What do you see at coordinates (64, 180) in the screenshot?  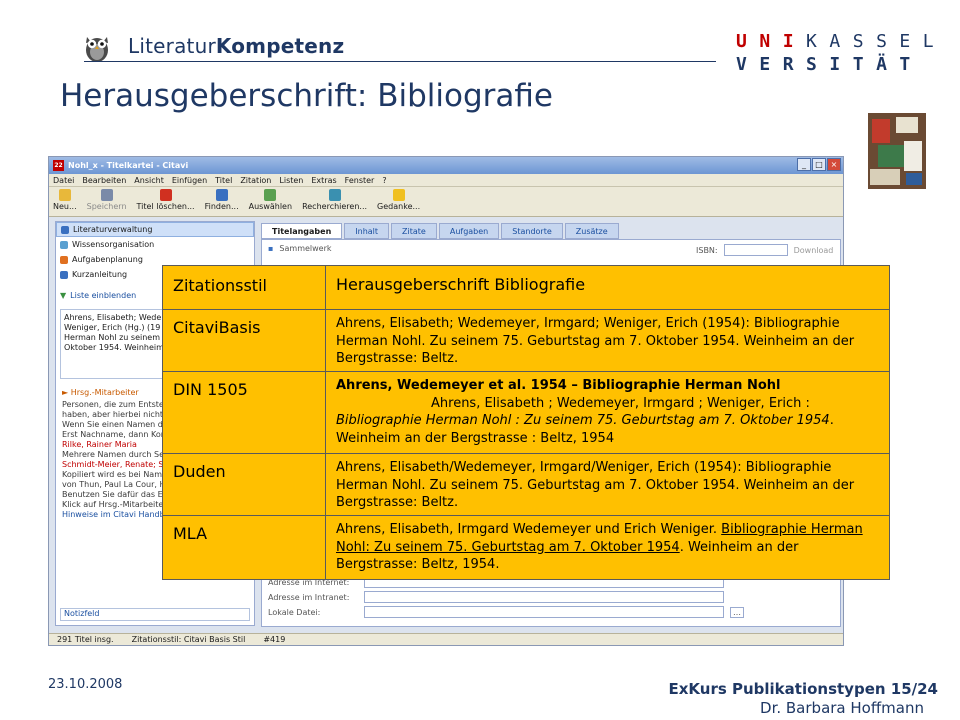 I see `menu-item-datei: Datei` at bounding box center [64, 180].